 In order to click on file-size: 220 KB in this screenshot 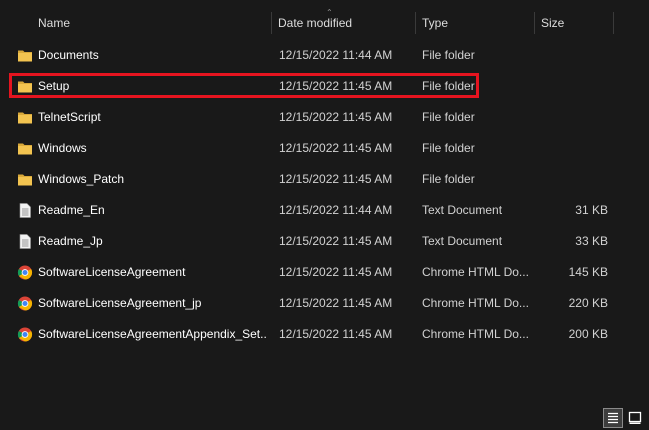, I will do `click(588, 303)`.